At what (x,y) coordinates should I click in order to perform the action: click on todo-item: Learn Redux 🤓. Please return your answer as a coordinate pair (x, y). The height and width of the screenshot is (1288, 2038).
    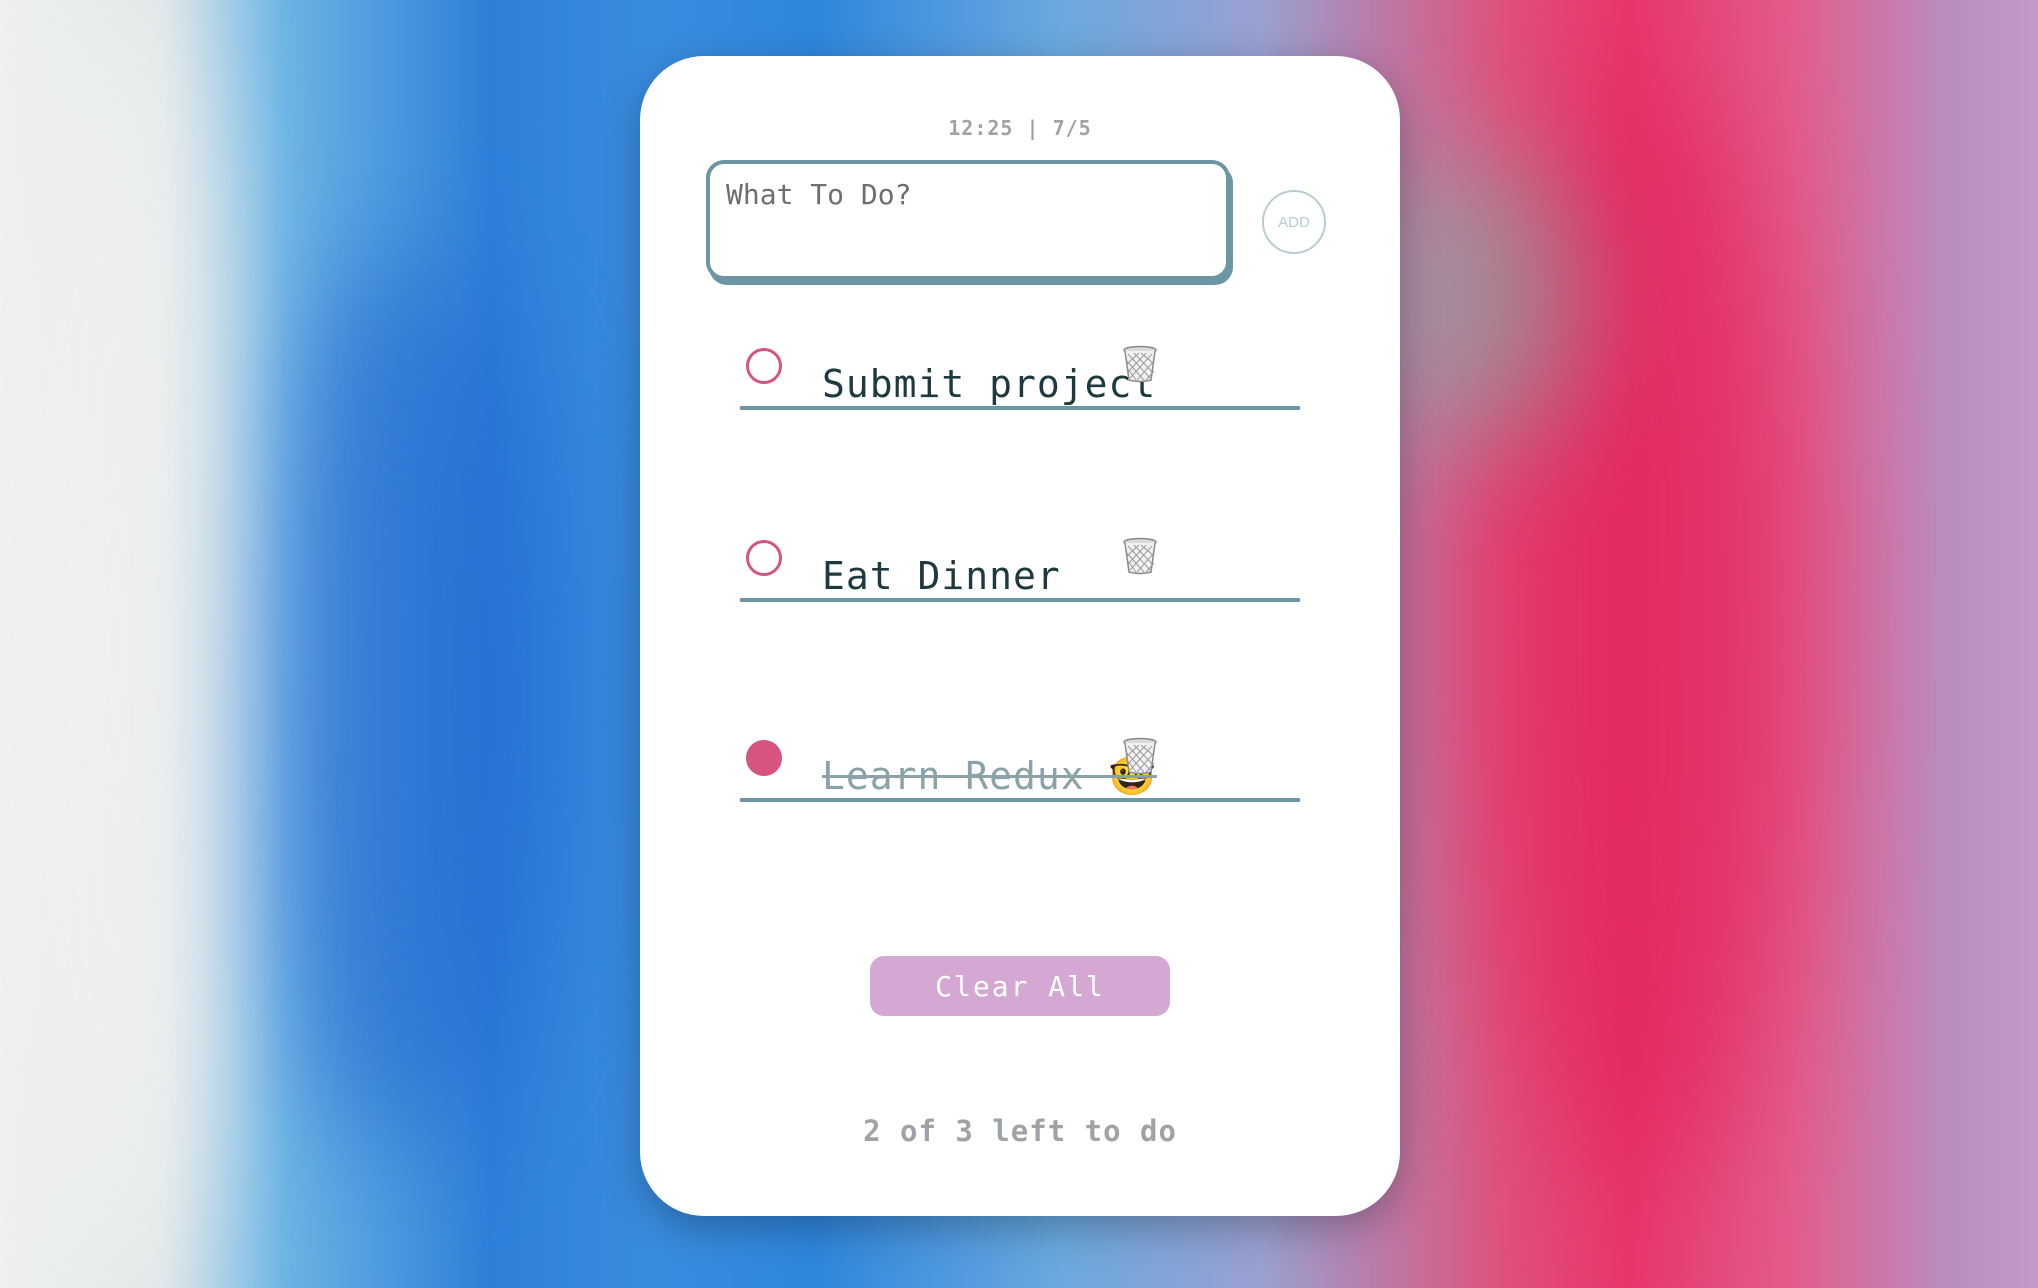
    Looking at the image, I should click on (1020, 755).